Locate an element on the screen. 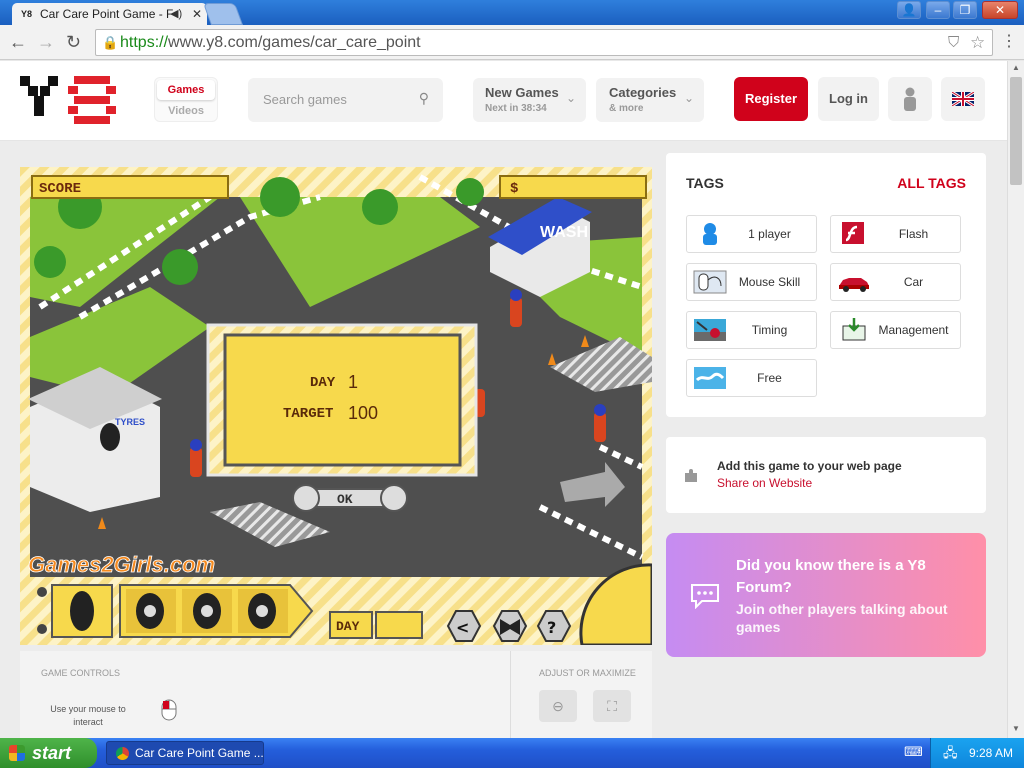 This screenshot has width=1024, height=768. register-button: Register is located at coordinates (771, 99).